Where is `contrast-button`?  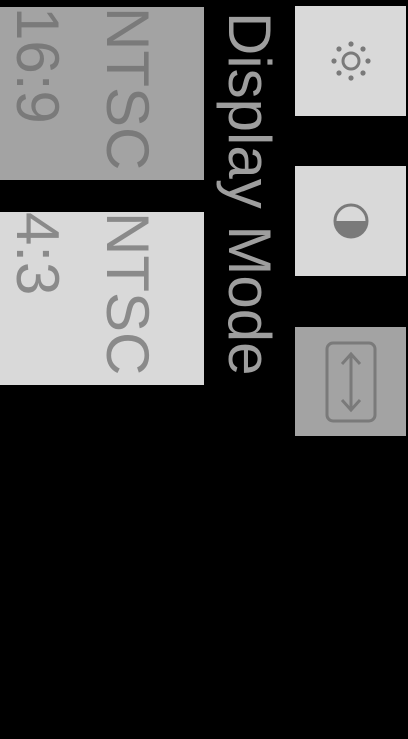 contrast-button is located at coordinates (350, 221).